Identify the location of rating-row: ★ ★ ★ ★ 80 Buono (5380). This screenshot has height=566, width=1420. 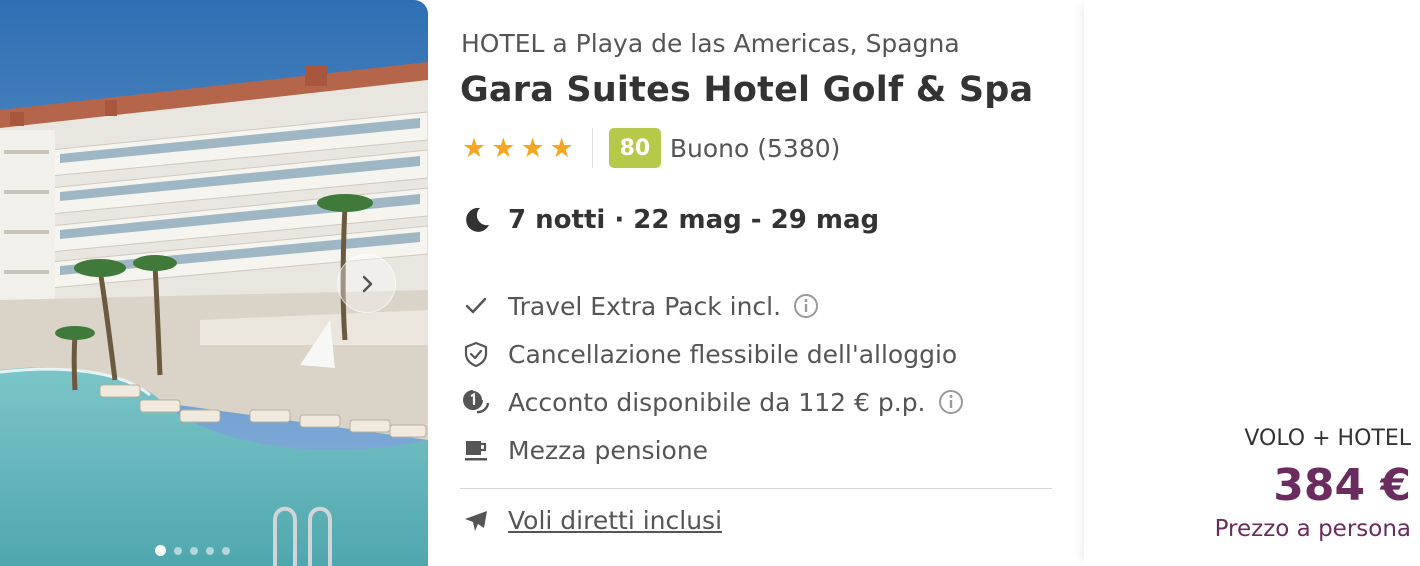
(651, 148).